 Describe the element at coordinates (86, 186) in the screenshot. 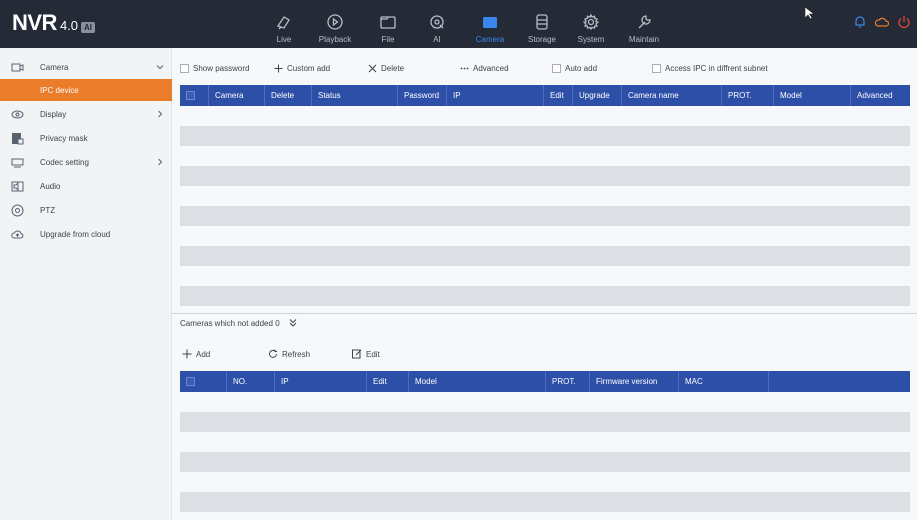

I see `sidebar-item-audio: Audio` at that location.